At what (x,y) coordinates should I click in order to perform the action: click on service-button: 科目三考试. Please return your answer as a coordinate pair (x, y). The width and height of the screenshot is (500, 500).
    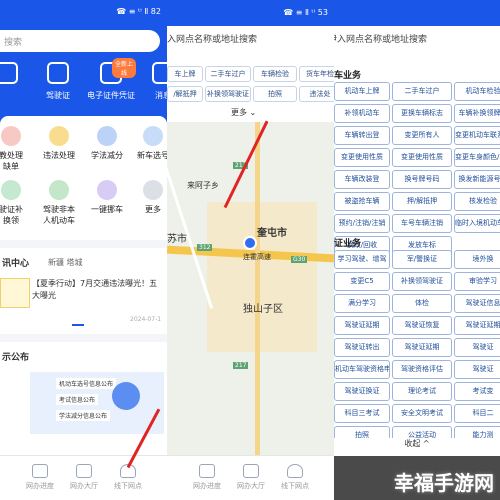
    Looking at the image, I should click on (362, 413).